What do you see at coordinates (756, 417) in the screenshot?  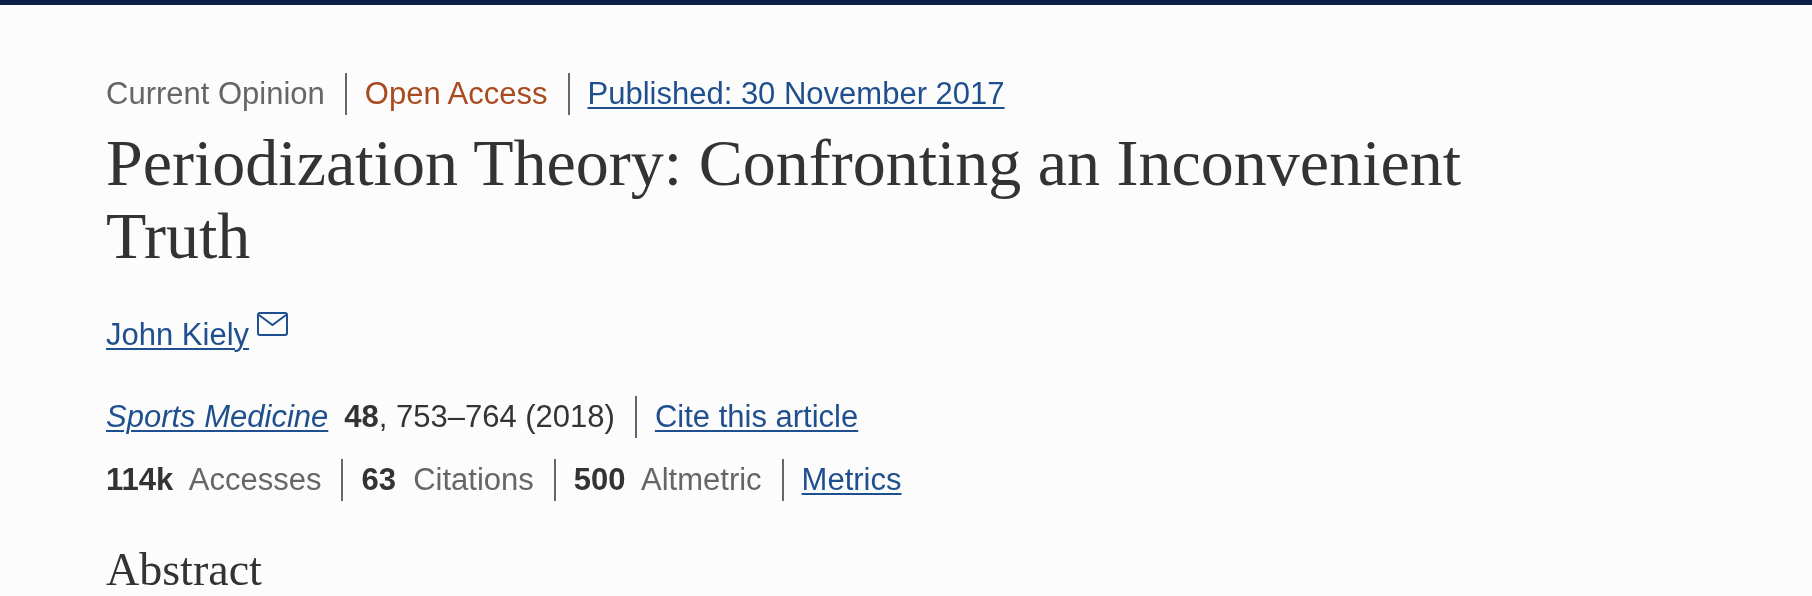 I see `cite-link: Cite this article` at bounding box center [756, 417].